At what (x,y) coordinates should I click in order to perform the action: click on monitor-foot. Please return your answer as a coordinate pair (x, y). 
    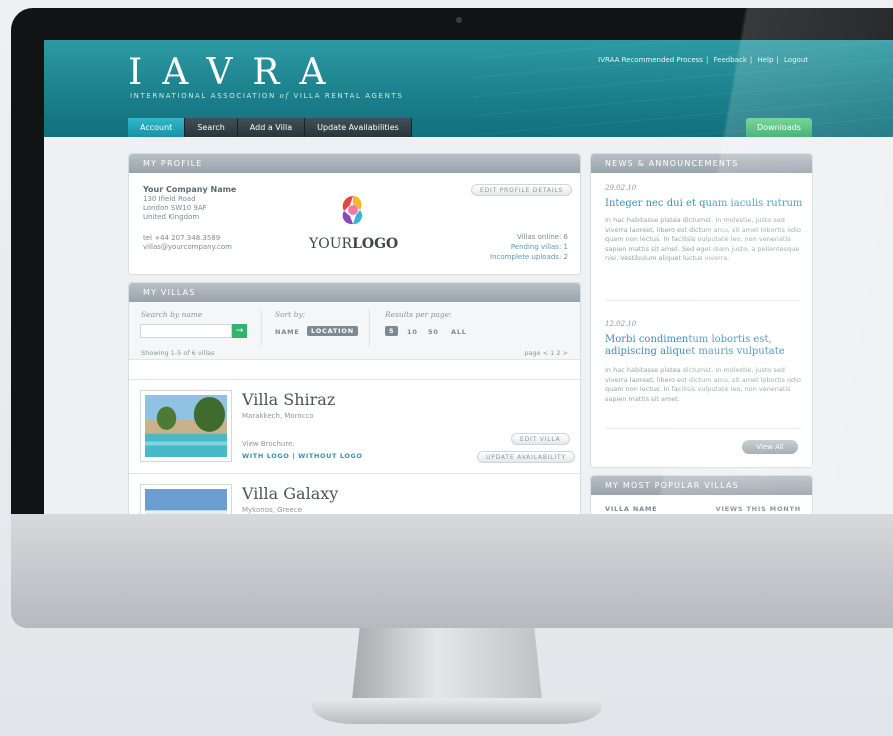
    Looking at the image, I should click on (457, 711).